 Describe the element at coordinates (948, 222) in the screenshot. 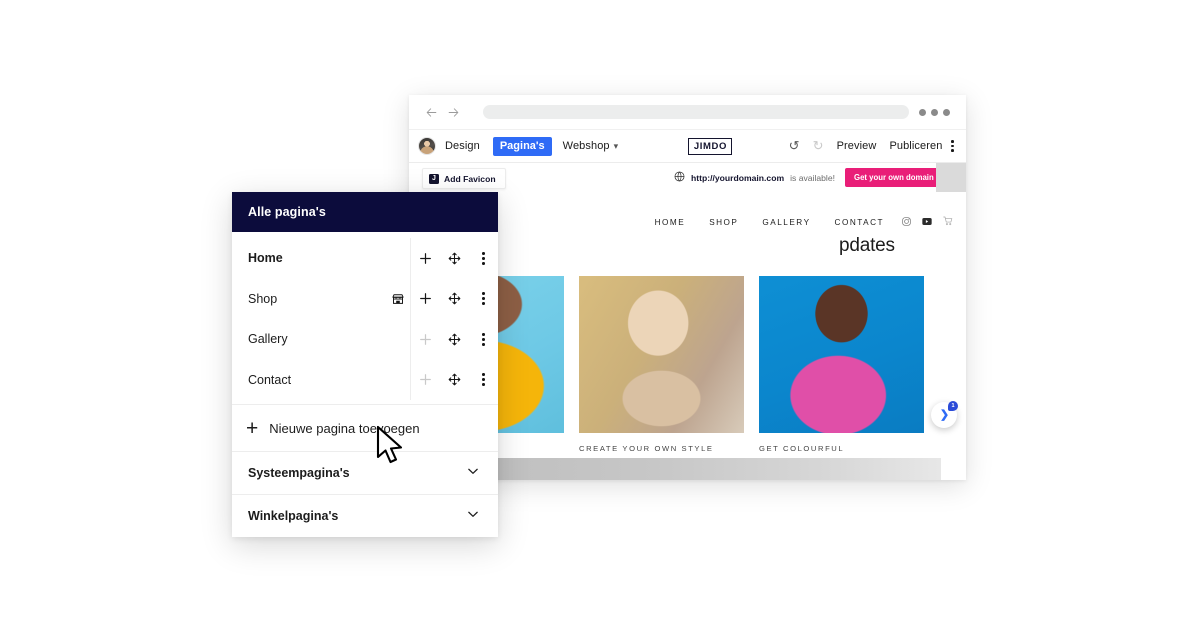

I see `shopping-cart-icon` at that location.